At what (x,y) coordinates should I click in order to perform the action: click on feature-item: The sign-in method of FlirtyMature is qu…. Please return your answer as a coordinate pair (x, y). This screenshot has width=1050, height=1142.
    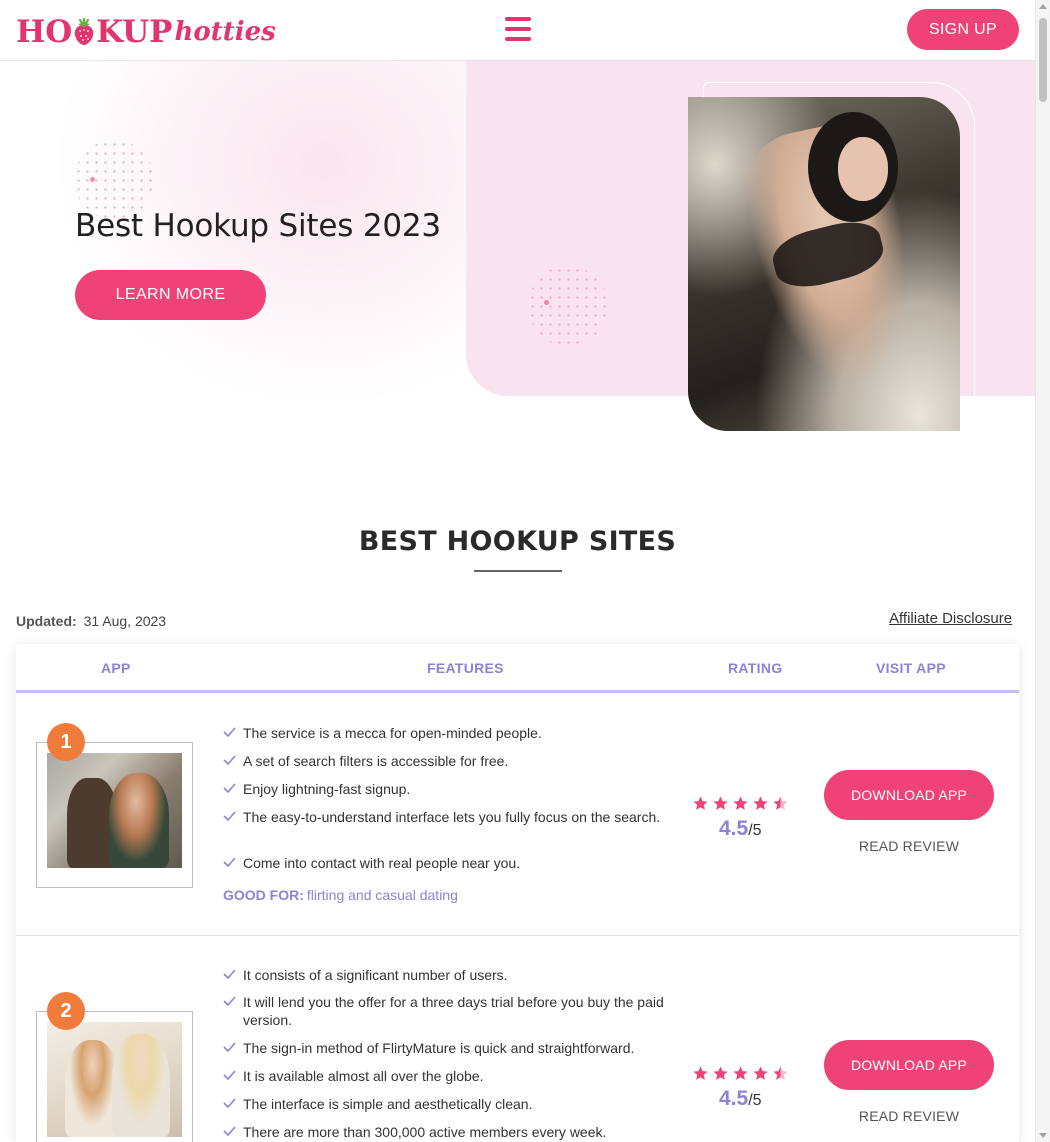
    Looking at the image, I should click on (445, 1048).